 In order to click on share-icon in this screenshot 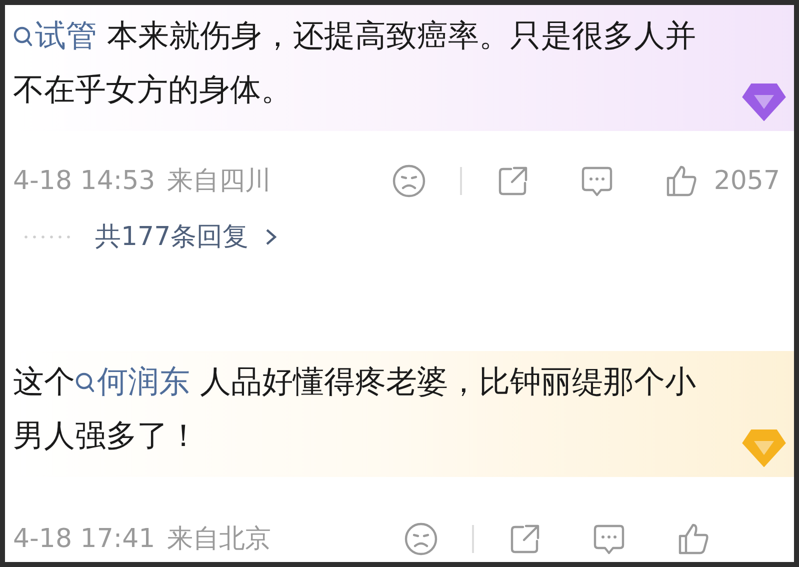, I will do `click(525, 539)`.